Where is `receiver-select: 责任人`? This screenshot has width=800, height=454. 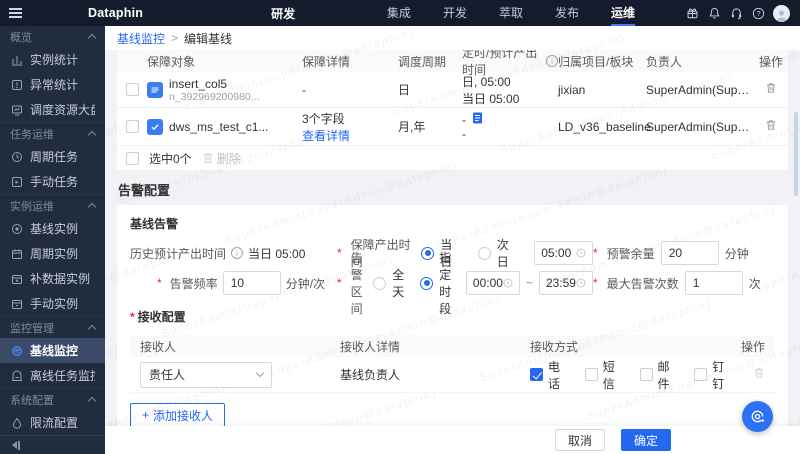
receiver-select: 责任人 is located at coordinates (206, 374).